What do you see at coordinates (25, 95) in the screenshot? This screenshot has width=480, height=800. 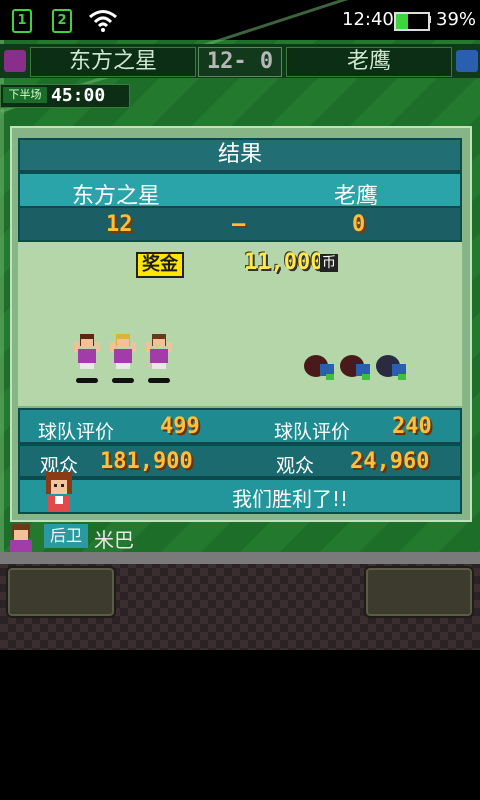 I see `period-label: 下半场` at bounding box center [25, 95].